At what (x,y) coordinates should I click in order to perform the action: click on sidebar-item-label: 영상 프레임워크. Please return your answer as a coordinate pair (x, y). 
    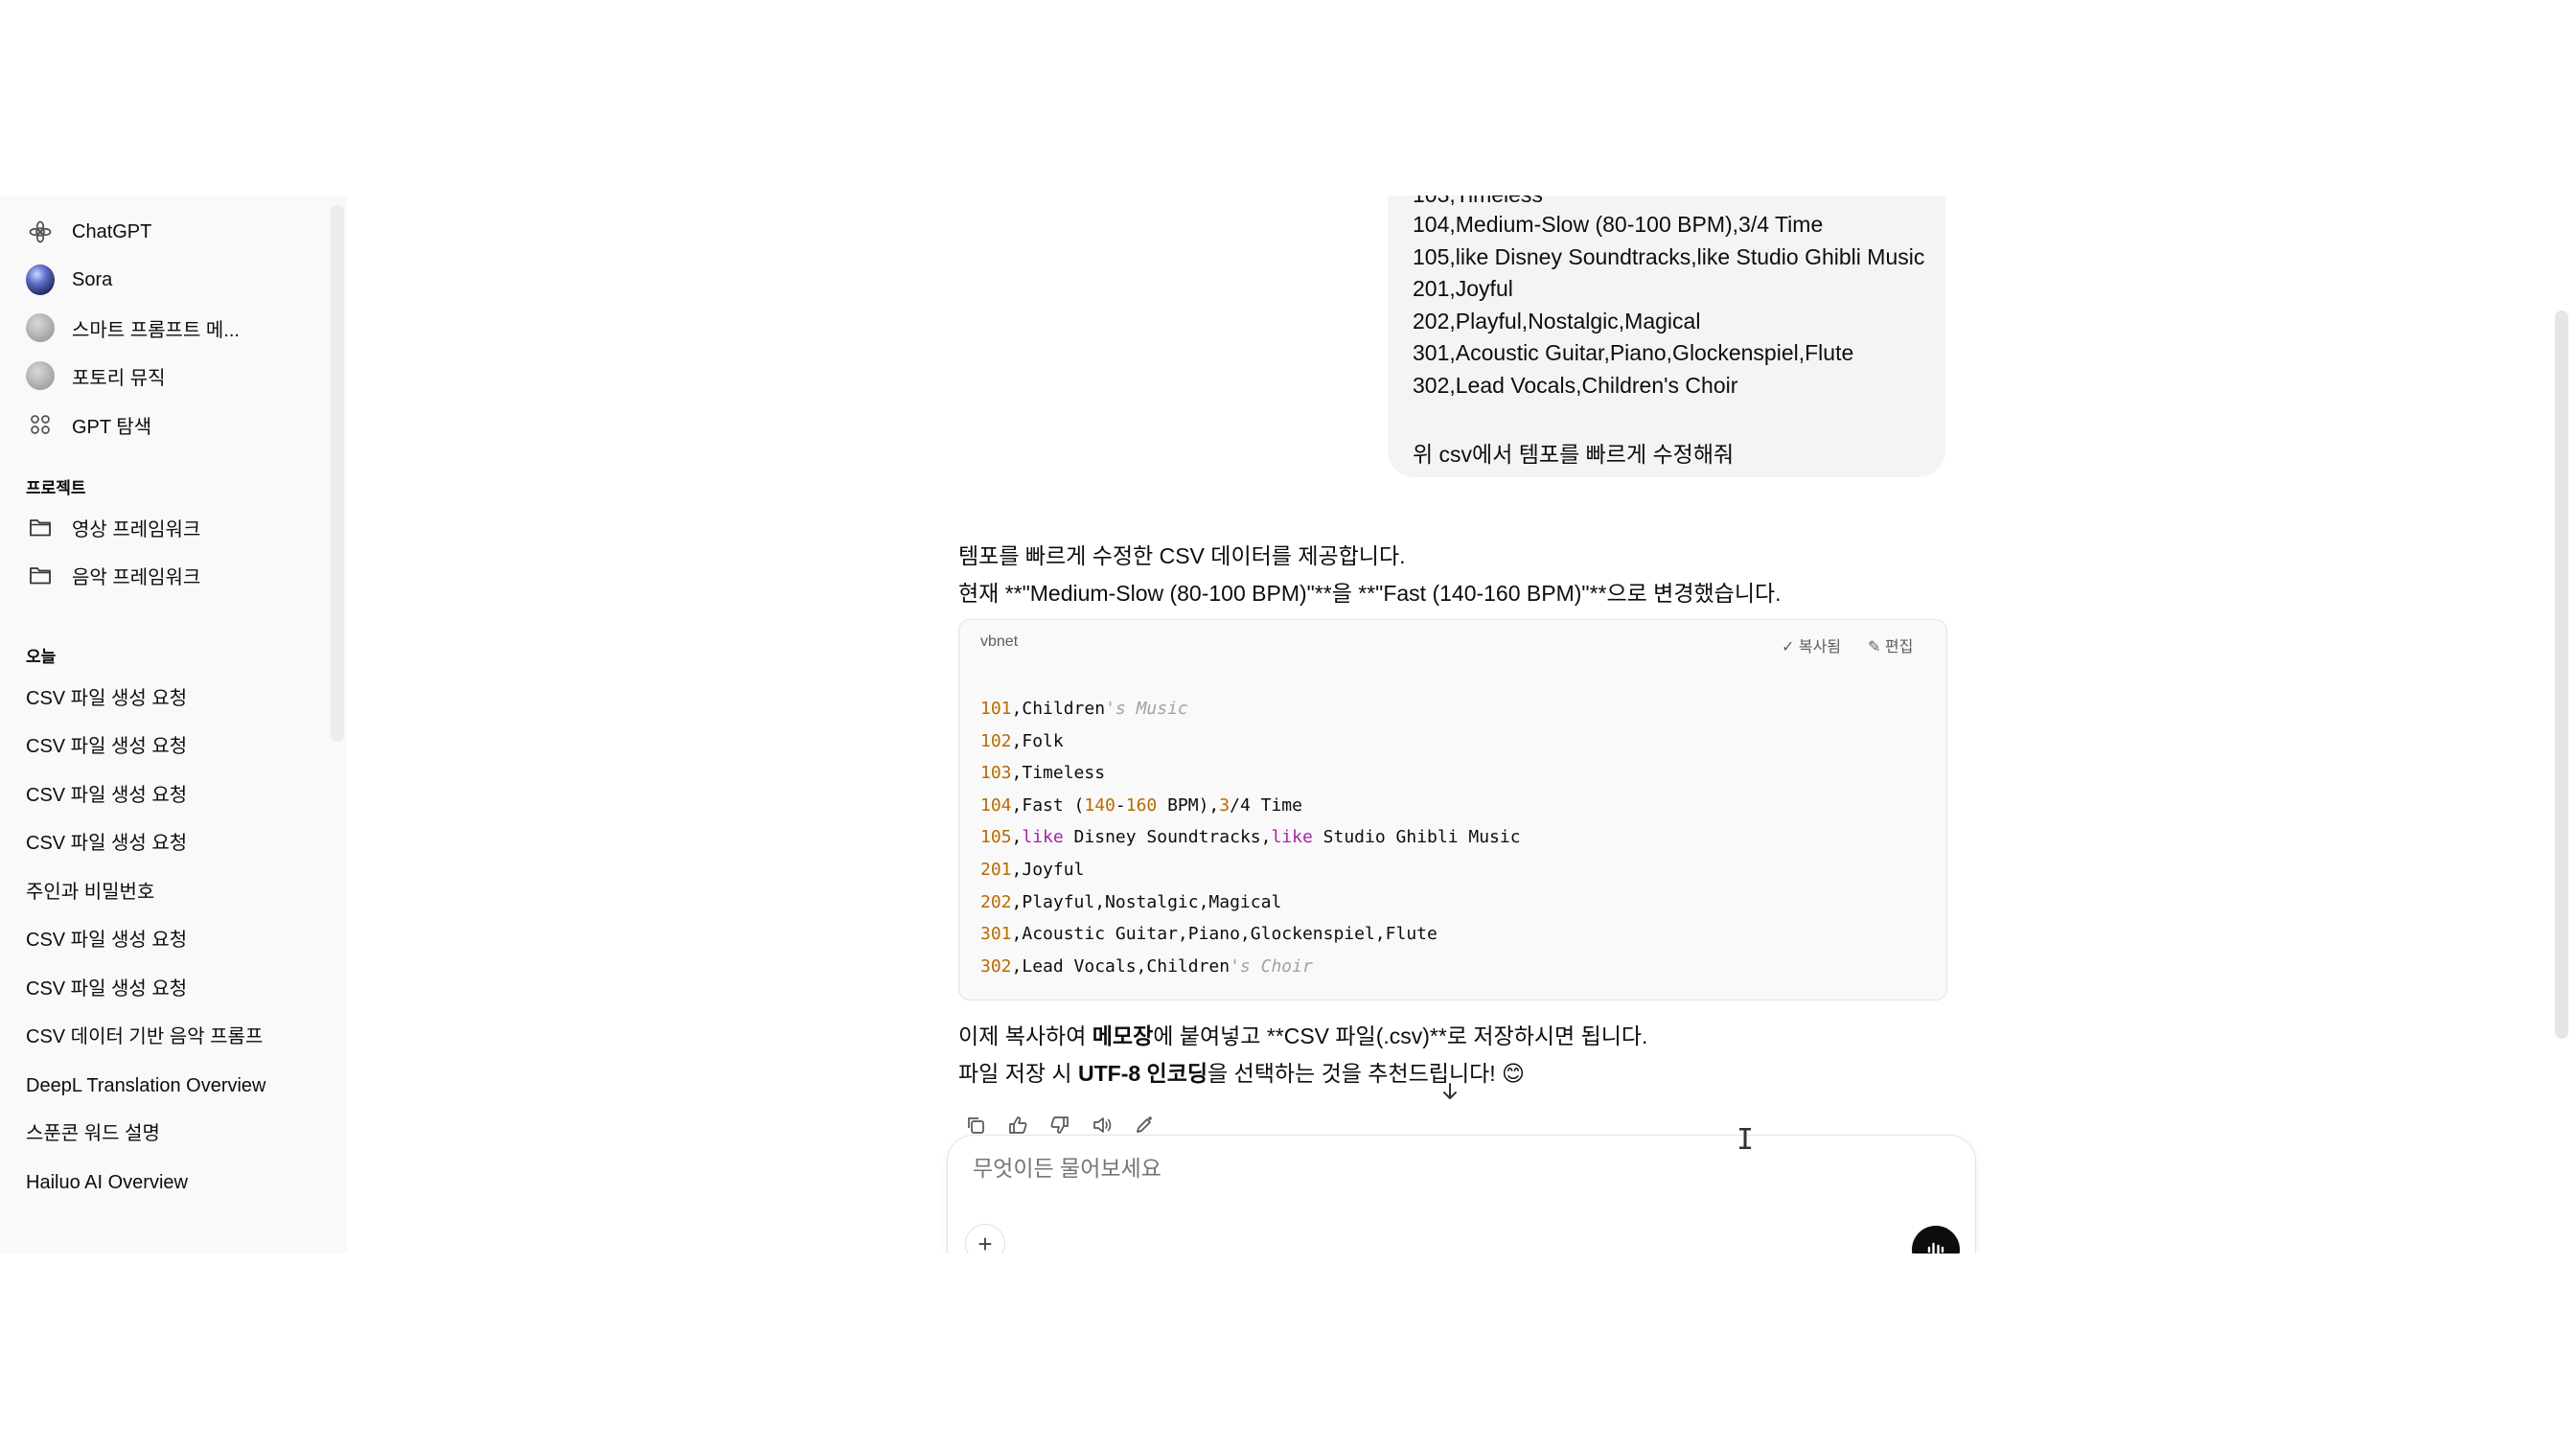
    Looking at the image, I should click on (136, 529).